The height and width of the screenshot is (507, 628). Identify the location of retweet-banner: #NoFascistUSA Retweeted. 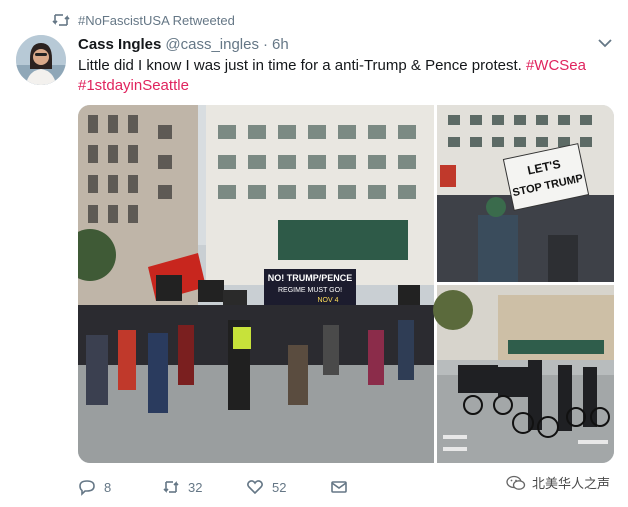
(143, 20).